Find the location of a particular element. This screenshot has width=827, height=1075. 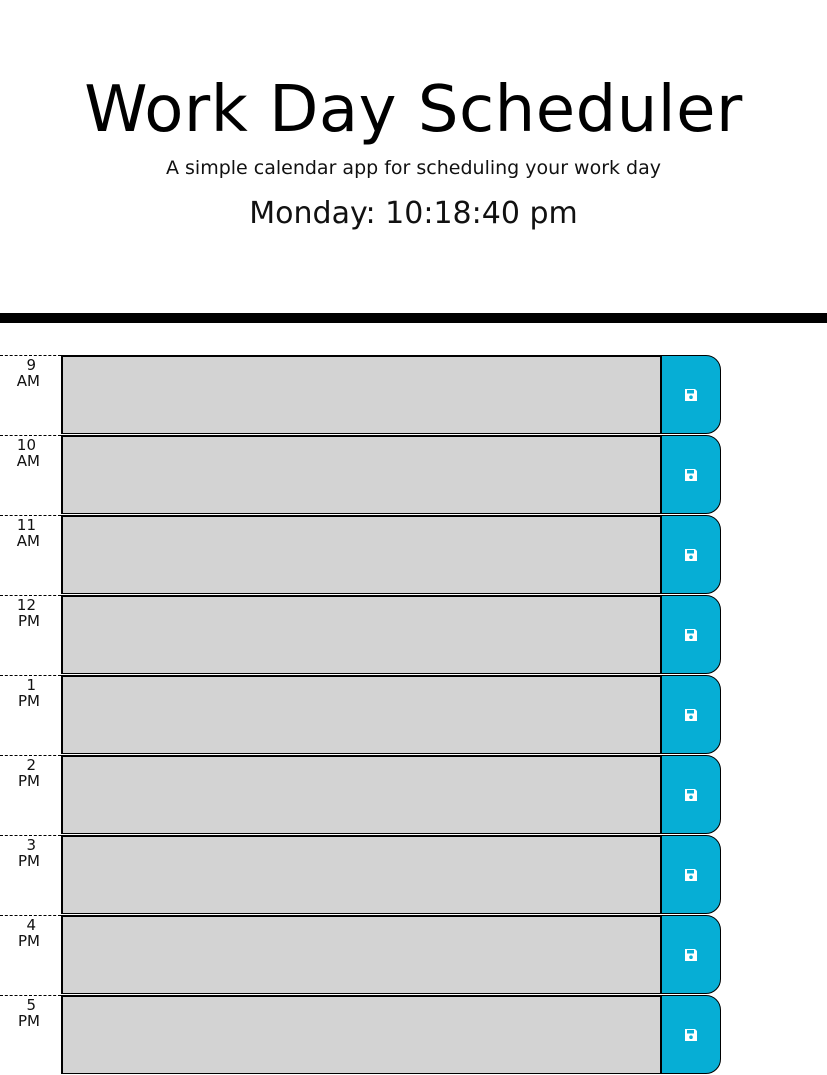

hour-label: 3 PM is located at coordinates (30, 875).